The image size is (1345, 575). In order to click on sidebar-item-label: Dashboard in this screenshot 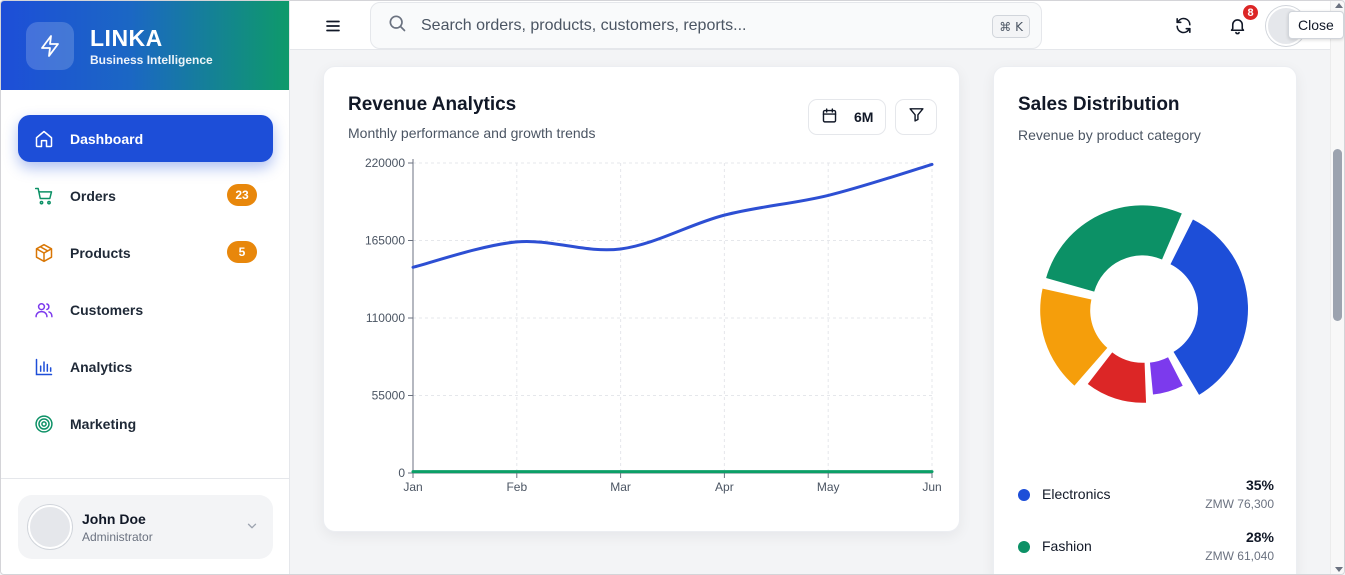, I will do `click(107, 138)`.